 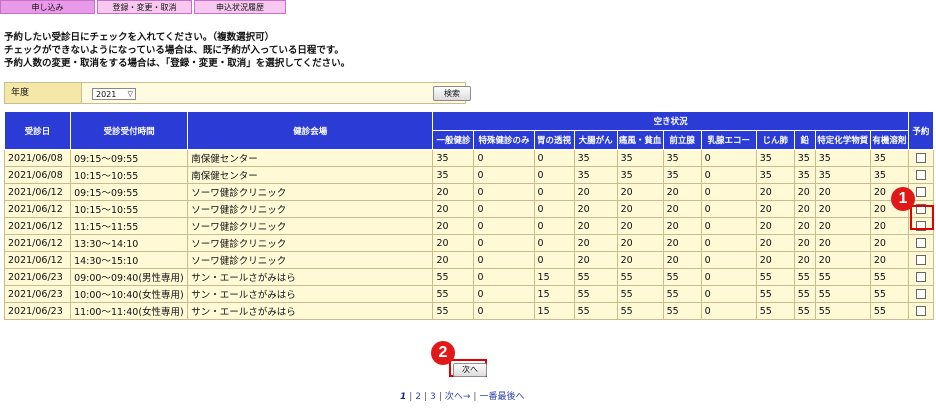 I want to click on year-select: 2021 ▽, so click(x=114, y=94).